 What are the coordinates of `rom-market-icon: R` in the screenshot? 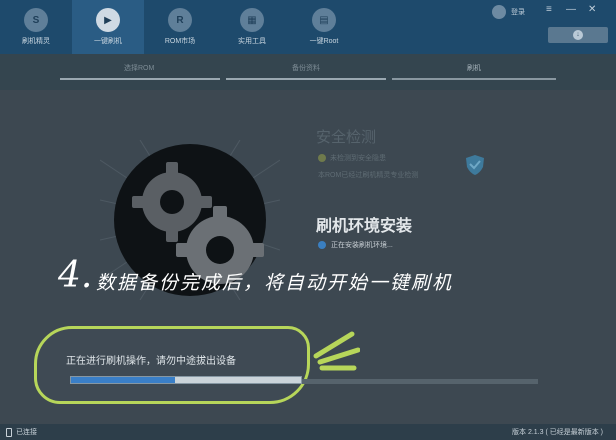 It's located at (180, 20).